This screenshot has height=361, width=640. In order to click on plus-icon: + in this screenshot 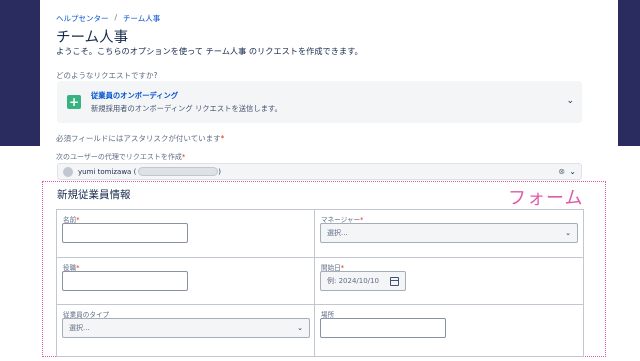, I will do `click(74, 102)`.